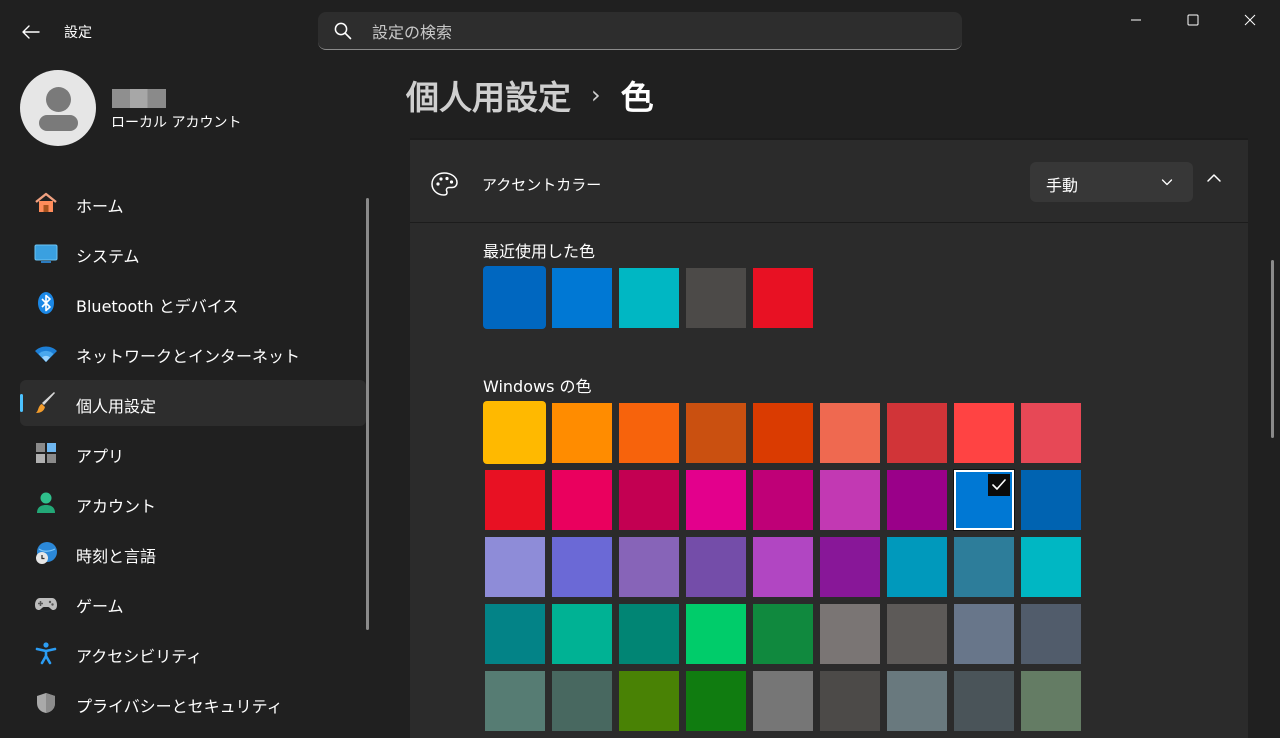 The image size is (1280, 738). I want to click on user-name-redacted, so click(139, 98).